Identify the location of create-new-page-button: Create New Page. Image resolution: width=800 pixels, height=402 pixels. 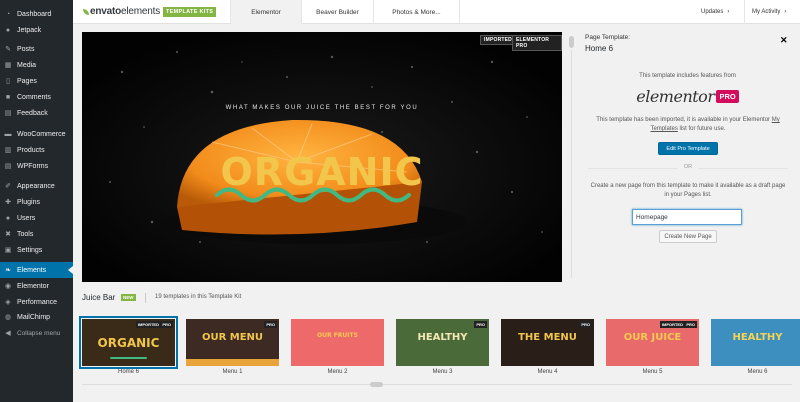
(688, 236).